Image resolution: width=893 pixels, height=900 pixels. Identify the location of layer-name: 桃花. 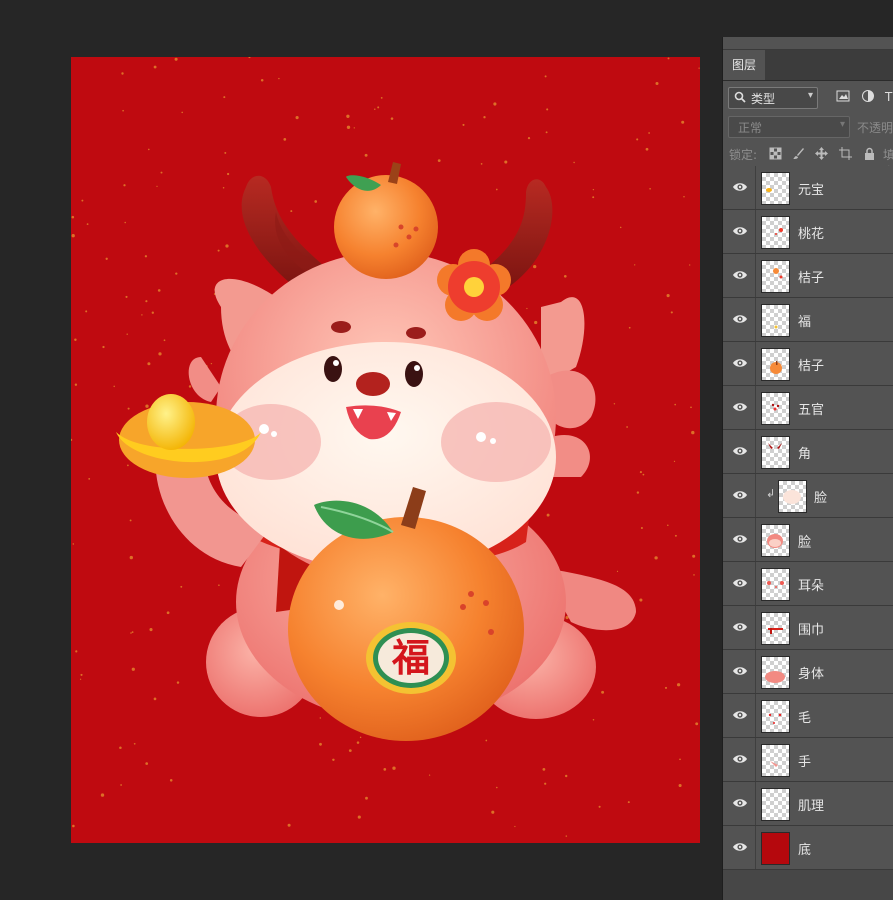
(811, 232).